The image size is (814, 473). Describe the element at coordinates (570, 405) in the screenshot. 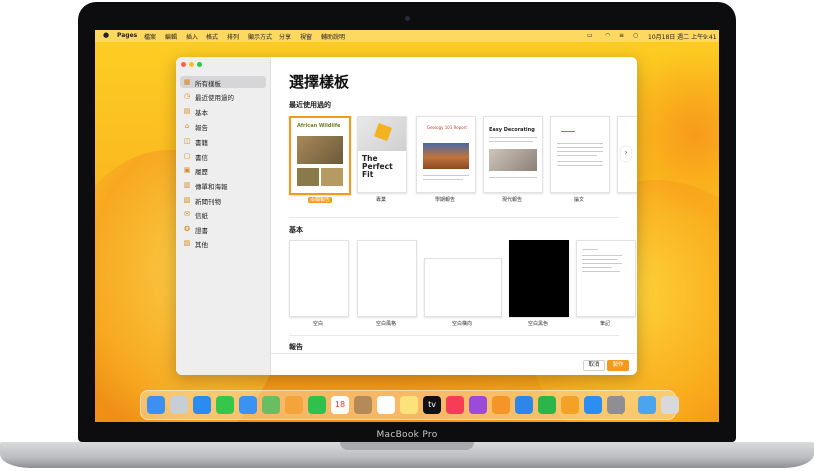

I see `pages-icon` at that location.